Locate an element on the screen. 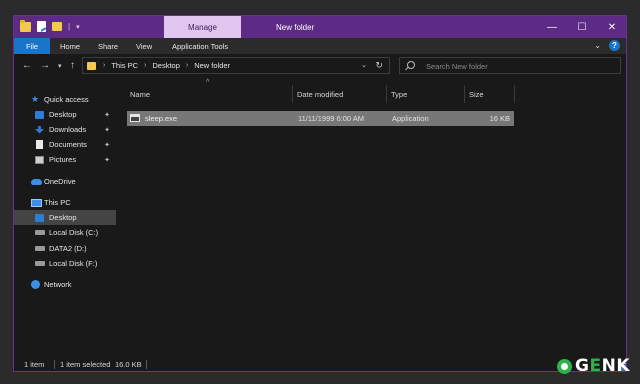 The height and width of the screenshot is (384, 640). file-type: Application is located at coordinates (410, 118).